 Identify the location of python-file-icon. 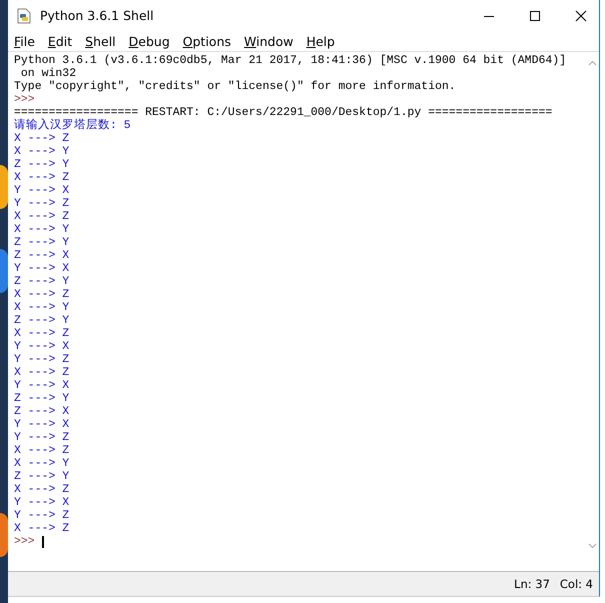
(24, 16).